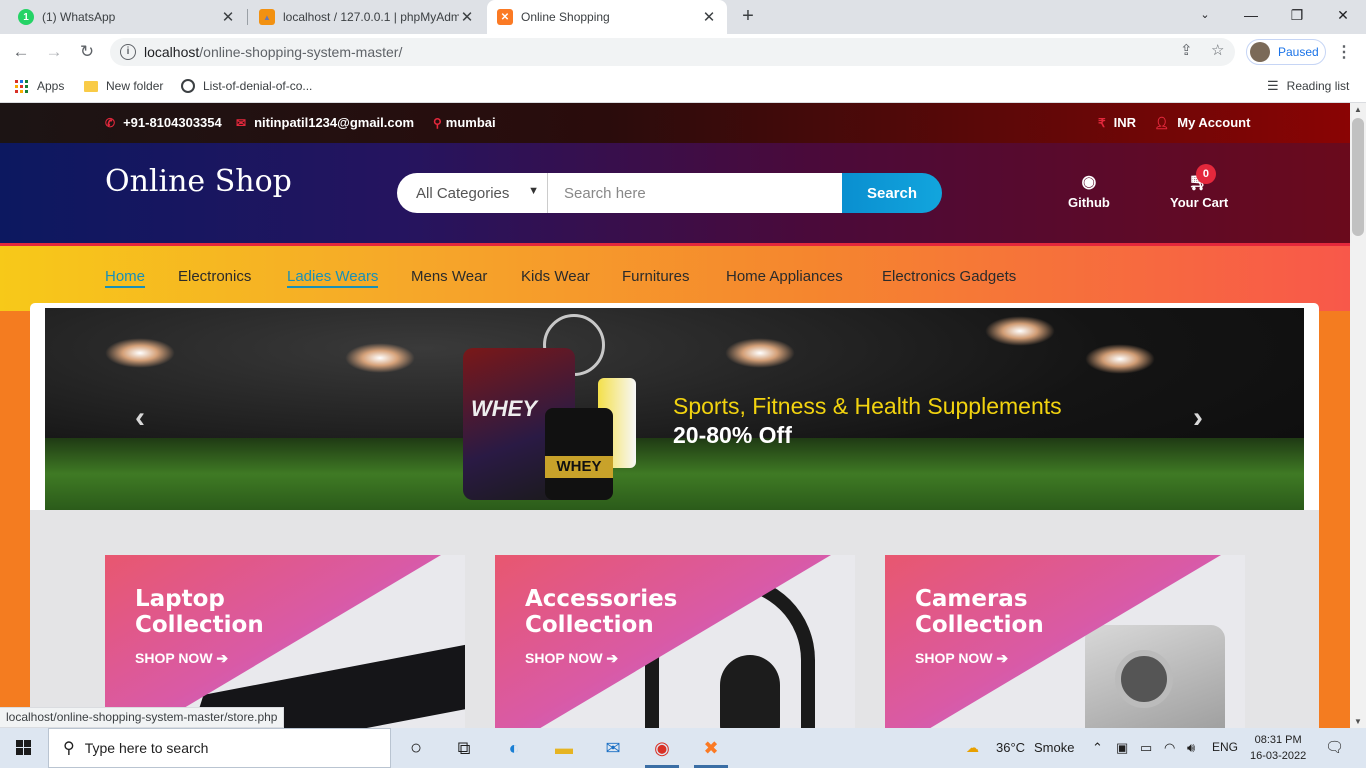  Describe the element at coordinates (892, 193) in the screenshot. I see `search-button: Search` at that location.